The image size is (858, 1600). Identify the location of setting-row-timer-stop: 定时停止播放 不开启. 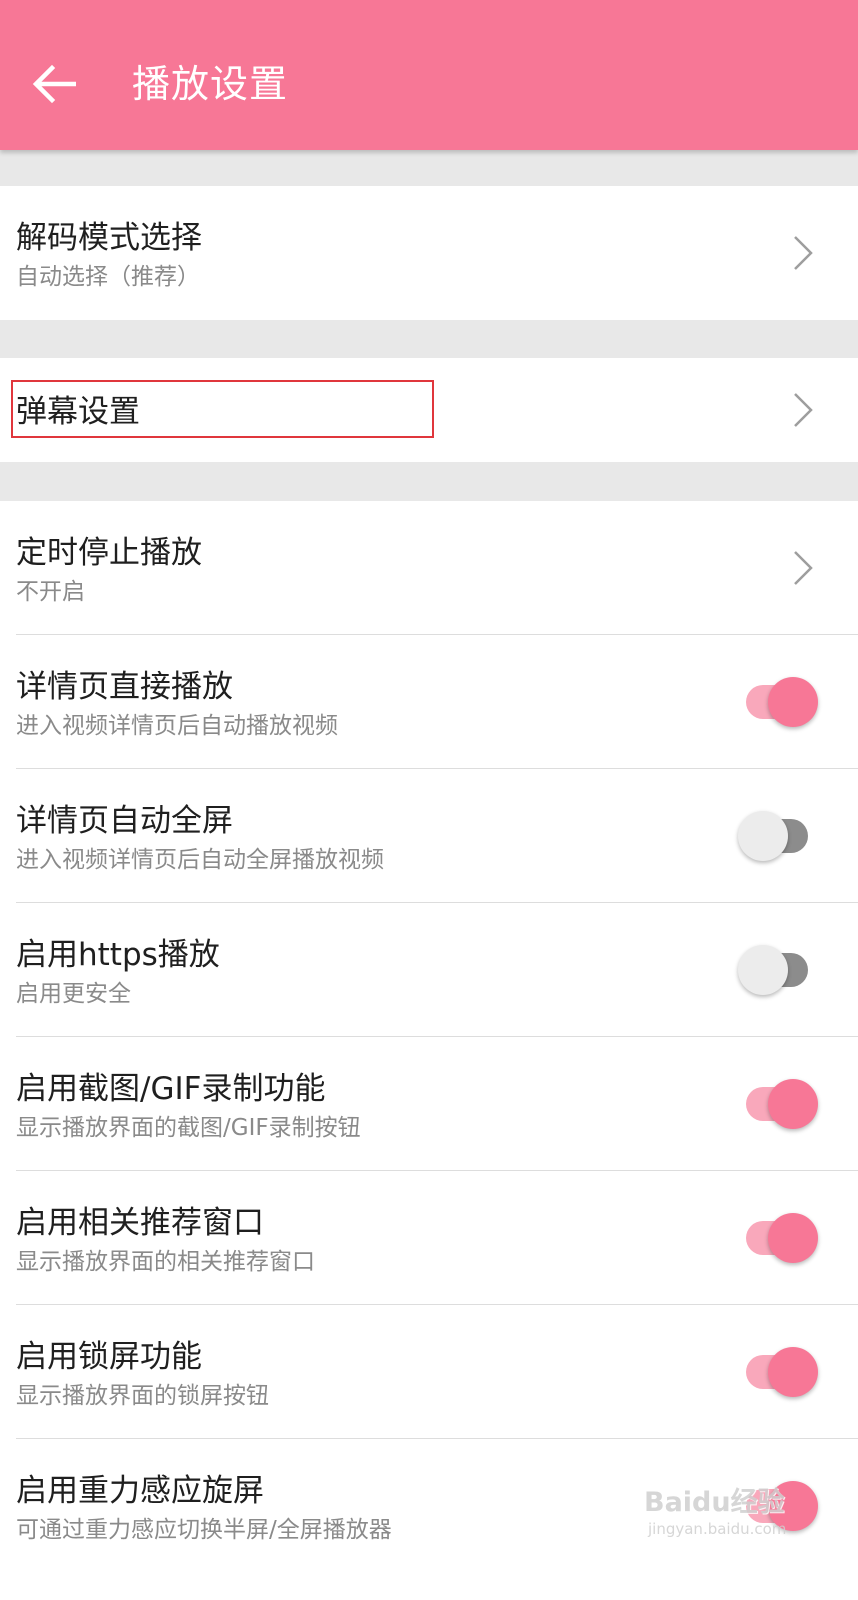
(429, 568).